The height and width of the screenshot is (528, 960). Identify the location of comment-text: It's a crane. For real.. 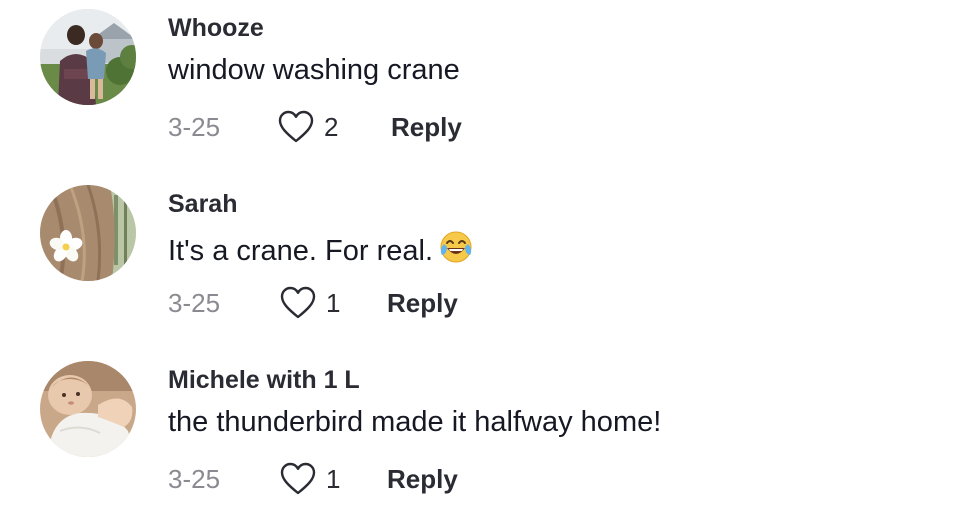
(320, 249).